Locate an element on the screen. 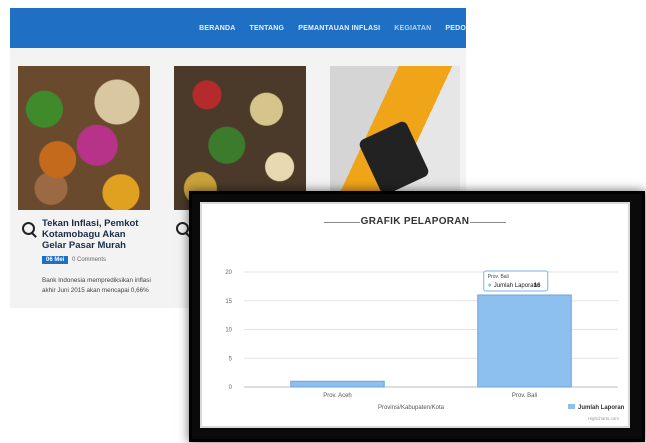  nav-item-tentang: TENTANG is located at coordinates (266, 28).